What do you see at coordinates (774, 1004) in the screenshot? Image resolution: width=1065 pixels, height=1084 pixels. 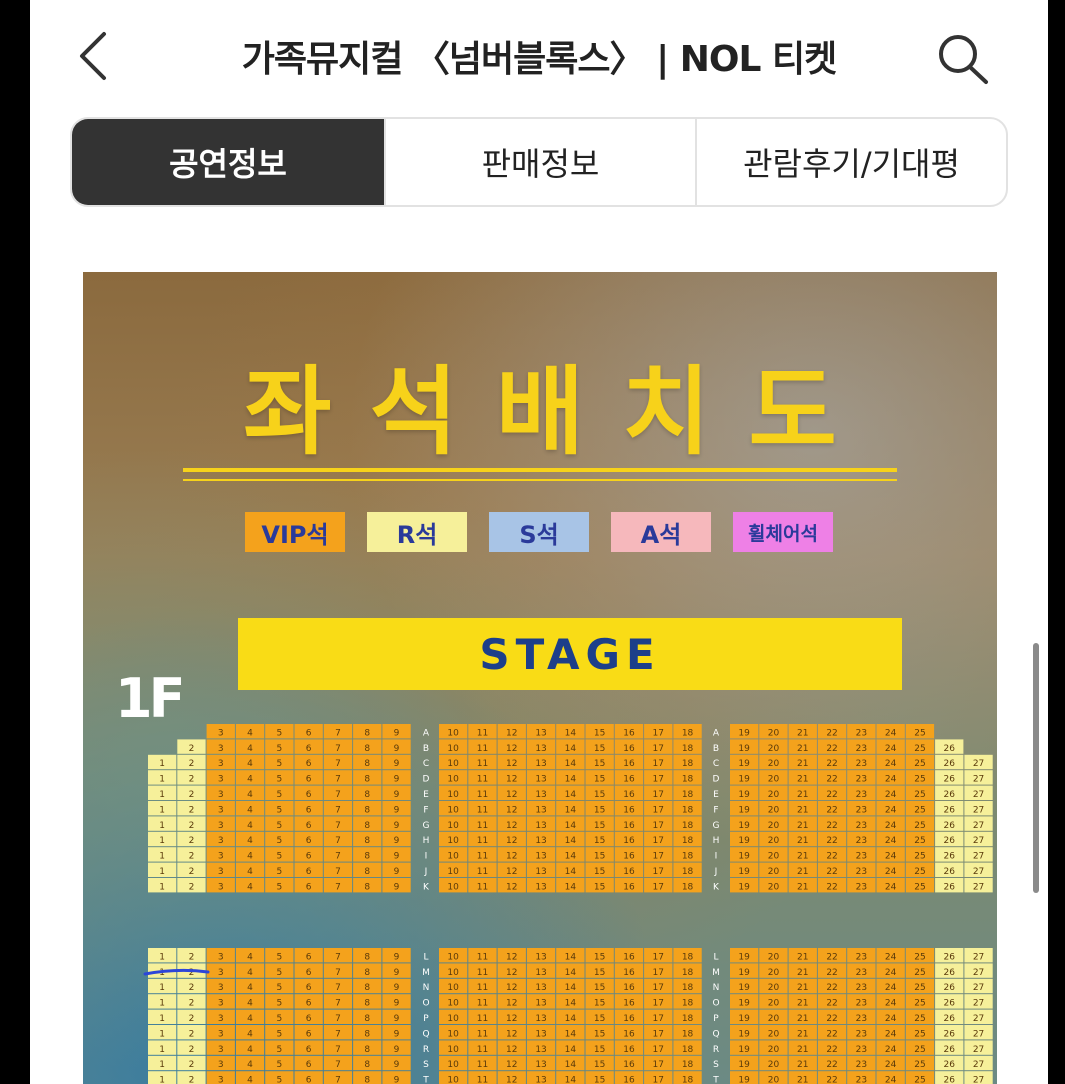 I see `svg-text: 20` at bounding box center [774, 1004].